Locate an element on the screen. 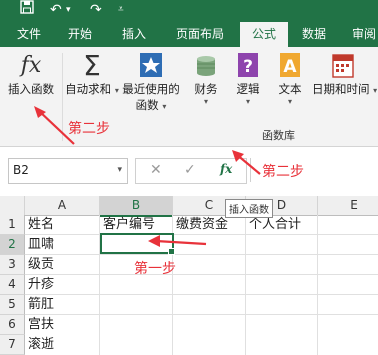  cell-a1: 姓名 is located at coordinates (39, 224).